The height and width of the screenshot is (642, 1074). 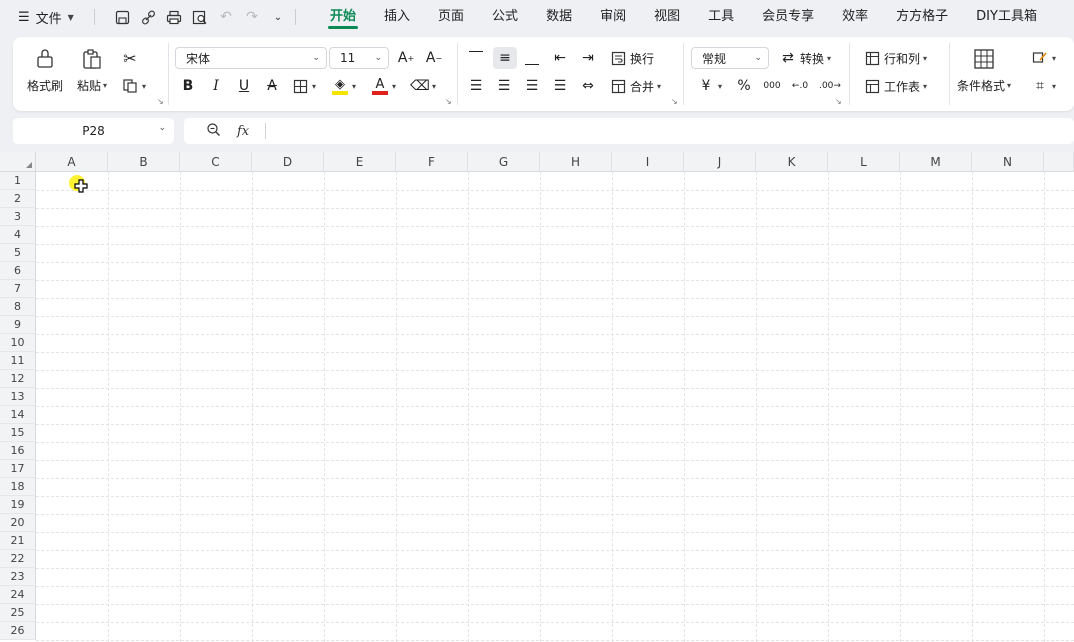 I want to click on bold-button: B, so click(x=188, y=86).